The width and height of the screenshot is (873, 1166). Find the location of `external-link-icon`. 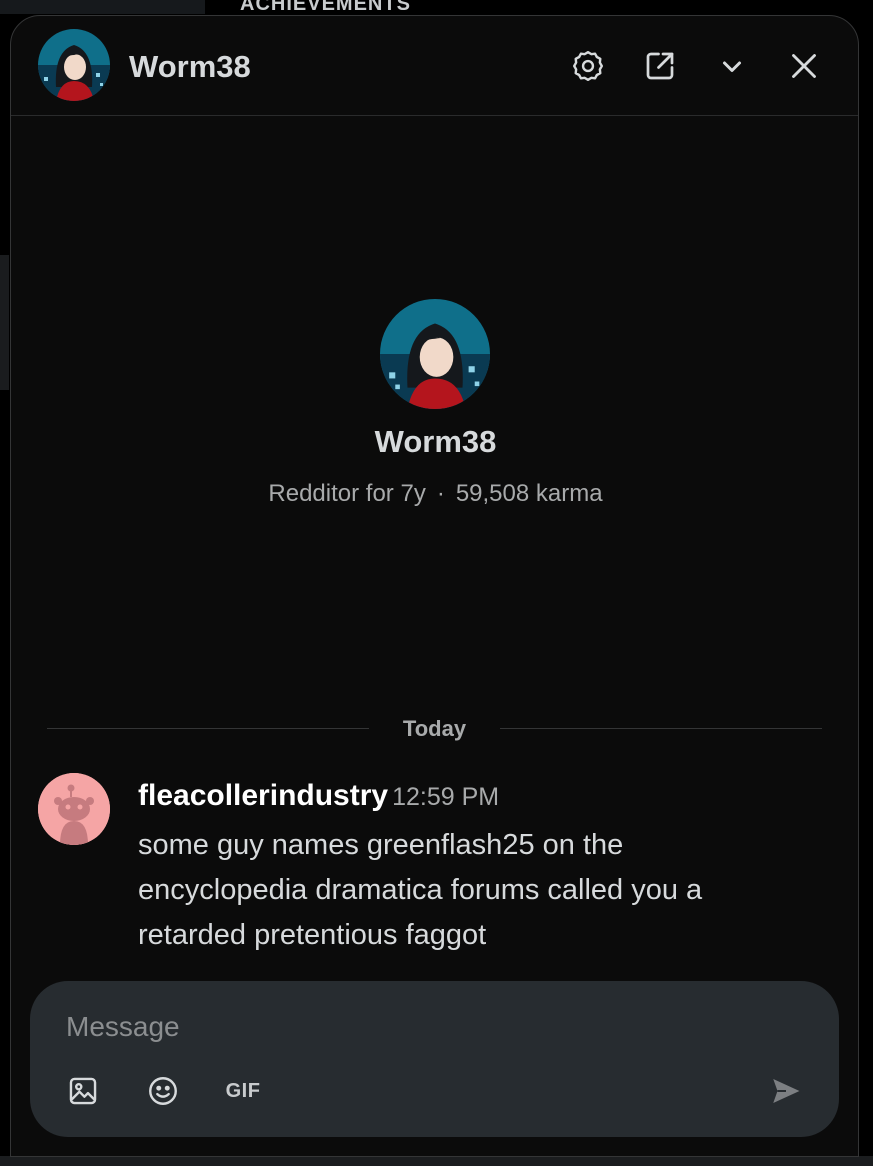

external-link-icon is located at coordinates (660, 66).